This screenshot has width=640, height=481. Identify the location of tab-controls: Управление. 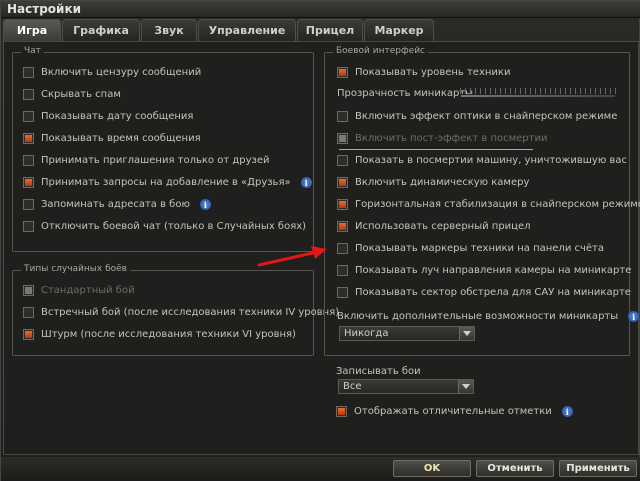
(247, 30).